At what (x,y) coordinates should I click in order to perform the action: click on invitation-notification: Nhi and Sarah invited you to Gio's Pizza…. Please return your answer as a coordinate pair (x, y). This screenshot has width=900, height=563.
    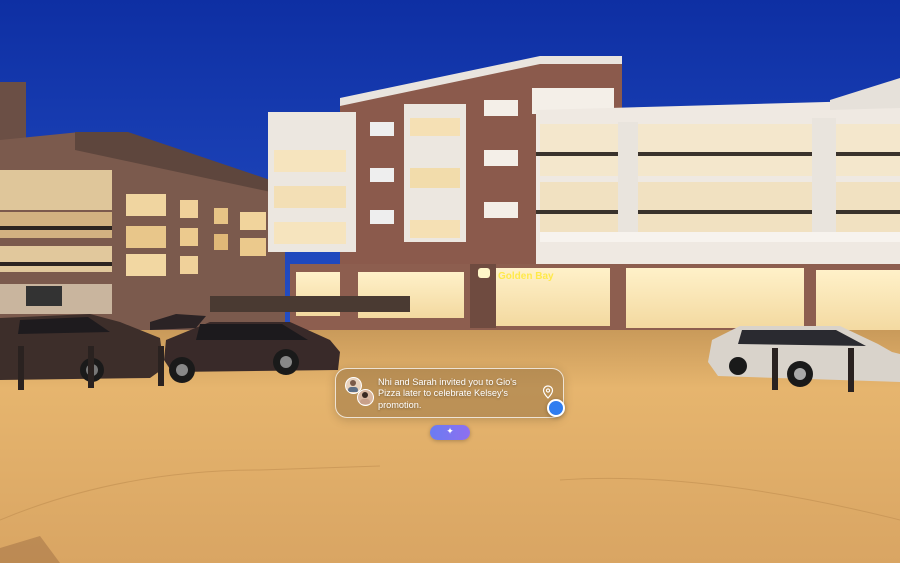
    Looking at the image, I should click on (450, 393).